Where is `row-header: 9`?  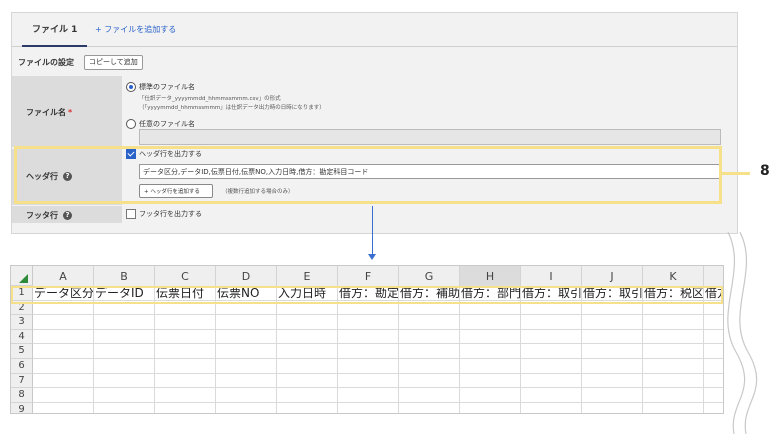 row-header: 9 is located at coordinates (22, 407).